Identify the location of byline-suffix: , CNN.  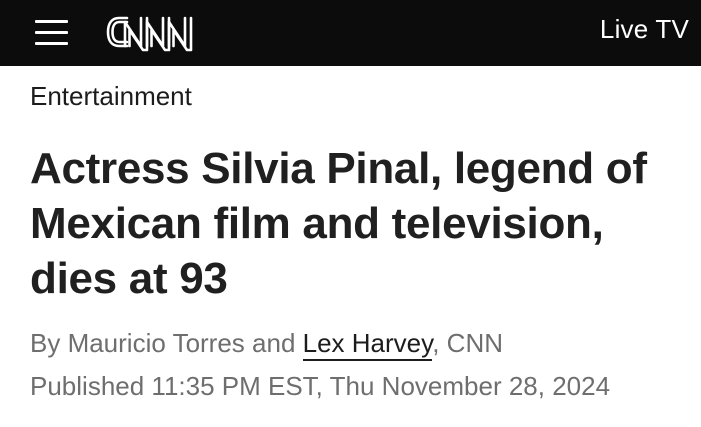
(467, 343).